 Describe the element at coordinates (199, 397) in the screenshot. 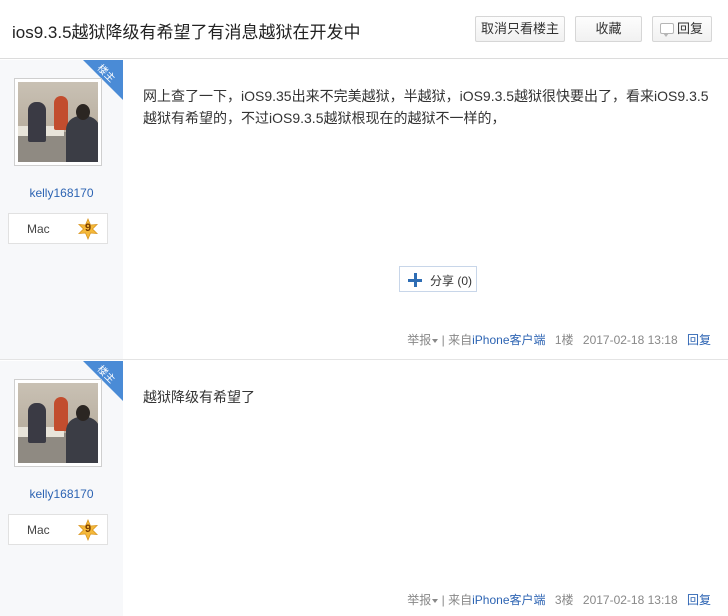

I see `post-content: 越狱降级有希望了` at that location.